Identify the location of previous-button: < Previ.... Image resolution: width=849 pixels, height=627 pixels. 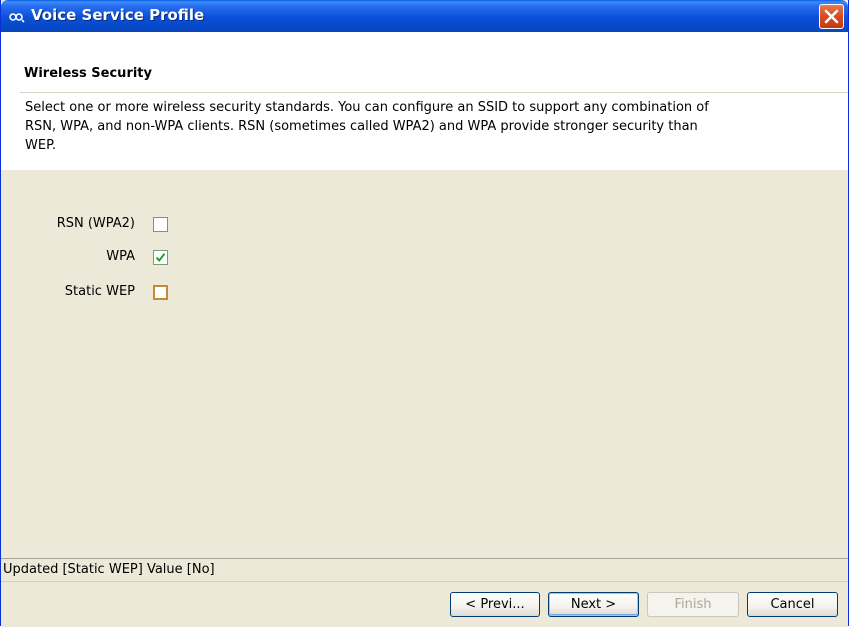
(495, 604).